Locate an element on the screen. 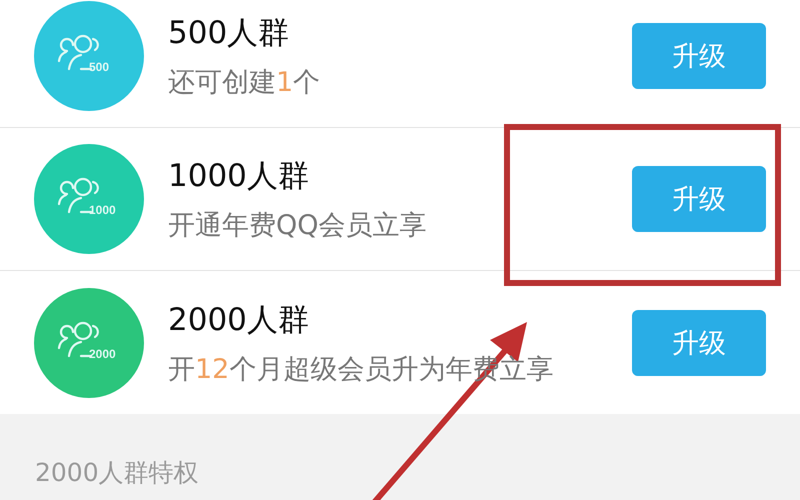  group-description: 开通年费QQ会员立享 is located at coordinates (298, 226).